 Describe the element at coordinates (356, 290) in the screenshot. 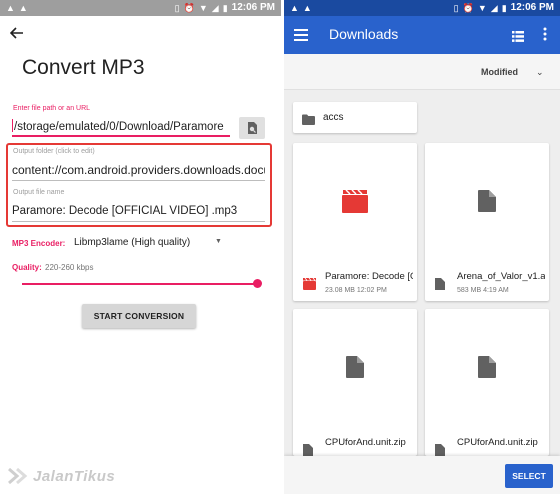

I see `file-meta: 23.08 MB 12:02 PM` at that location.